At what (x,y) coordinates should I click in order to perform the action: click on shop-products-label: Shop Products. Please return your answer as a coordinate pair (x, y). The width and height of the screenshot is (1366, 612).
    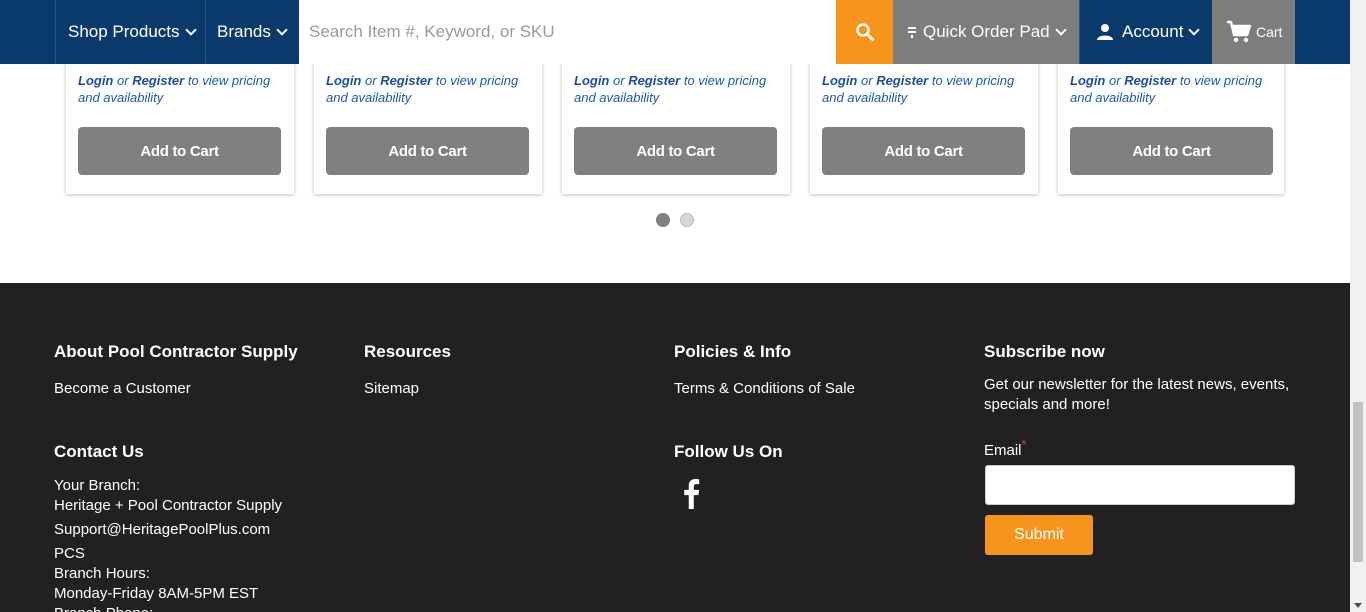
    Looking at the image, I should click on (124, 31).